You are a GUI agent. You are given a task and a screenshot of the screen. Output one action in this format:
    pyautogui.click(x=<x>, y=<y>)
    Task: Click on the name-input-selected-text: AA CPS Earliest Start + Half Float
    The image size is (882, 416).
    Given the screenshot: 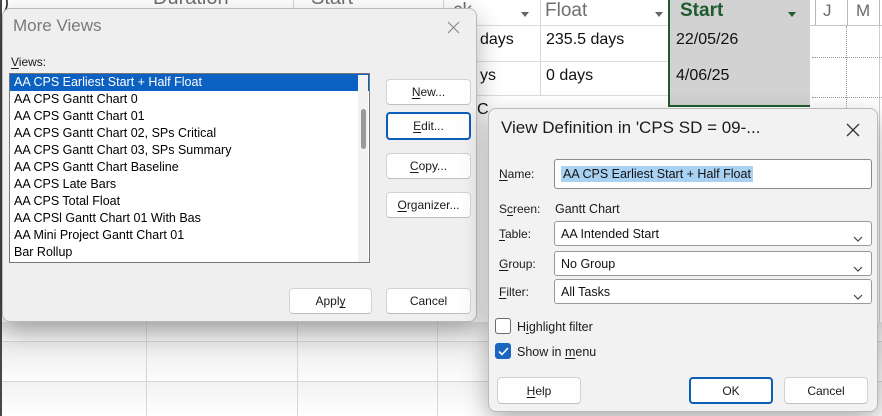 What is the action you would take?
    pyautogui.click(x=657, y=174)
    